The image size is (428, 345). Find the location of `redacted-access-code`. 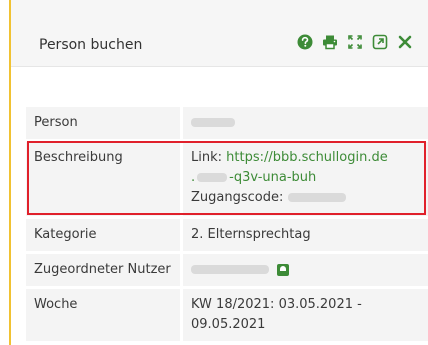

redacted-access-code is located at coordinates (316, 197).